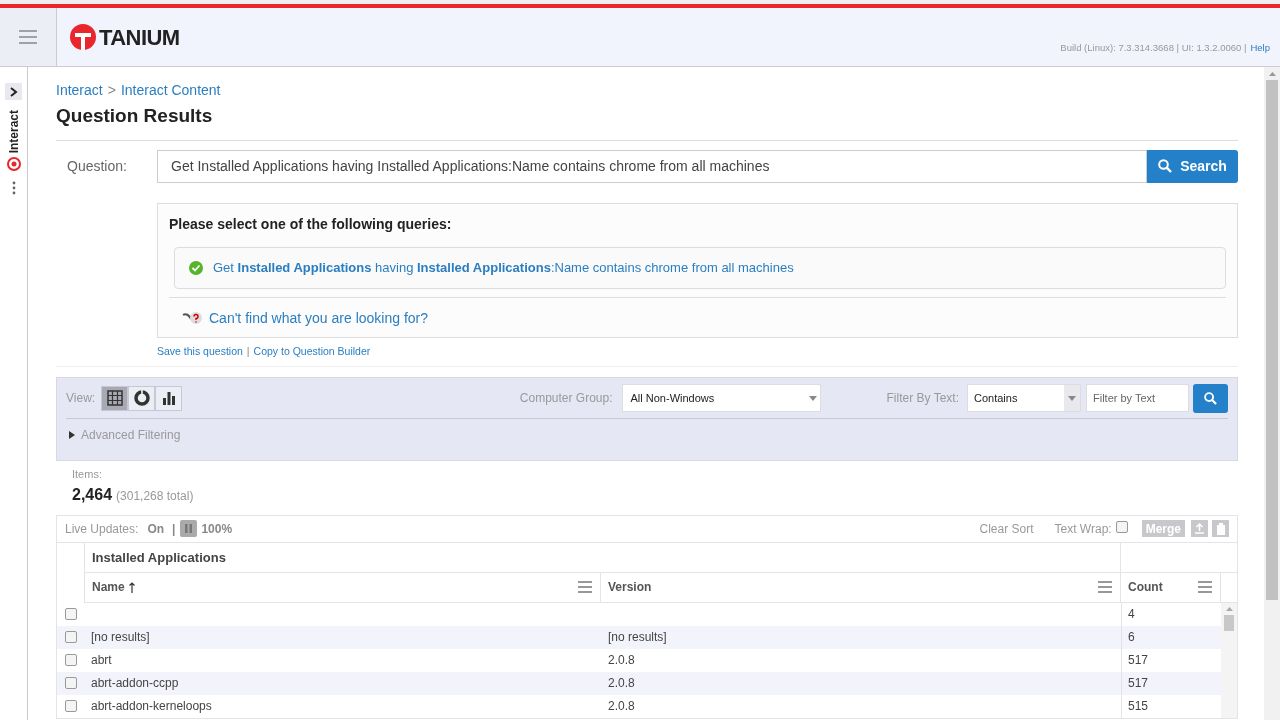 This screenshot has width=1280, height=720. I want to click on clear-sort-button: Clear Sort, so click(1006, 528).